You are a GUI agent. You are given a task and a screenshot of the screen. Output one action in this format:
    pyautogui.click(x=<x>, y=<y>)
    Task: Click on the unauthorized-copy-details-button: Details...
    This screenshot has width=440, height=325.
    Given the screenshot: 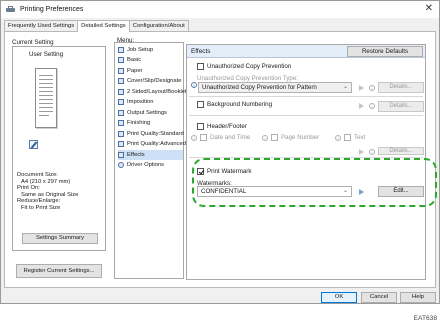 What is the action you would take?
    pyautogui.click(x=401, y=87)
    